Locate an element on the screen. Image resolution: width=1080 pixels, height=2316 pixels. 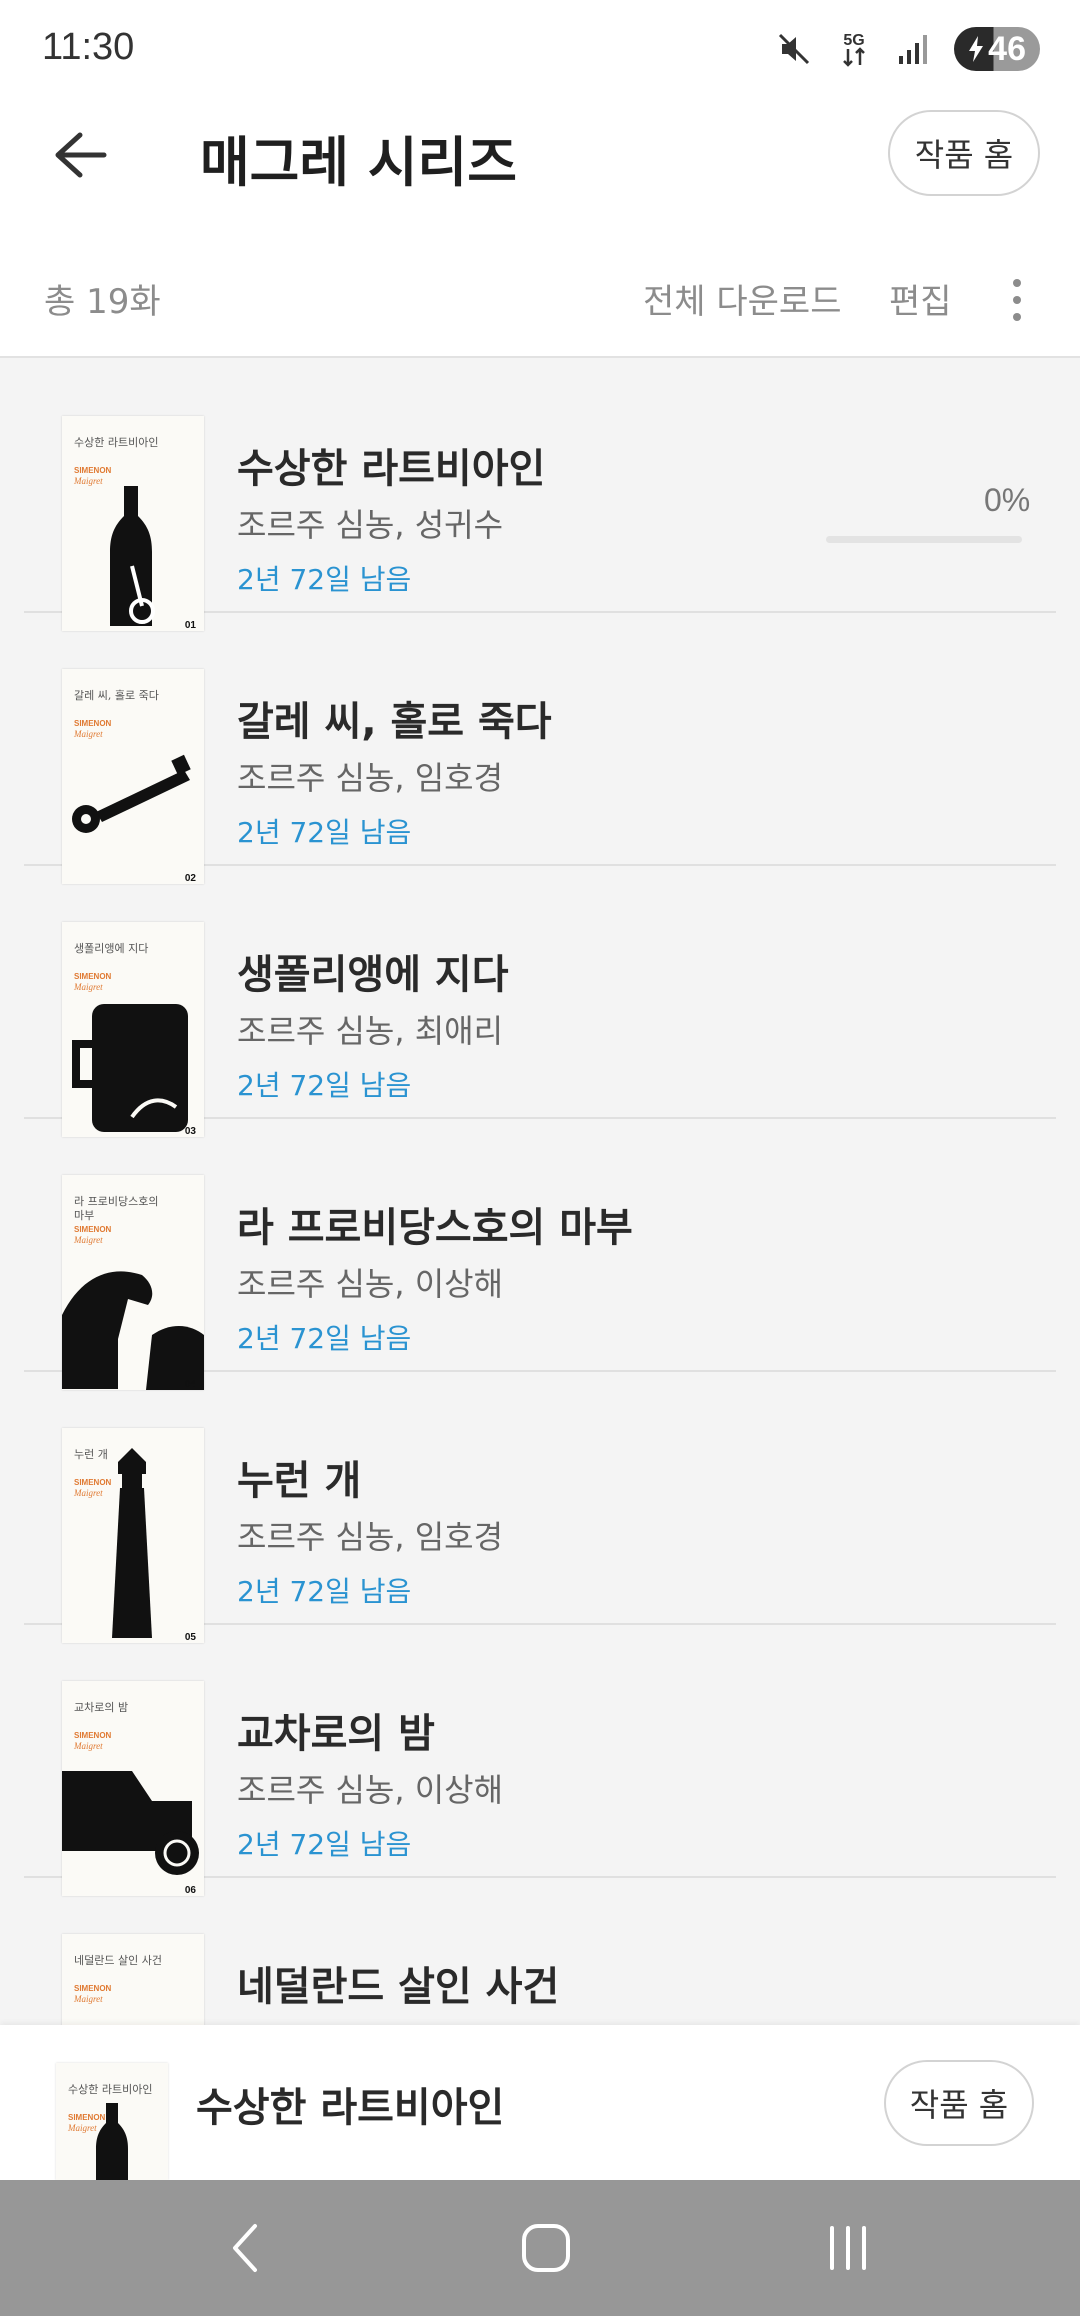
arrow-left-icon is located at coordinates (81, 155).